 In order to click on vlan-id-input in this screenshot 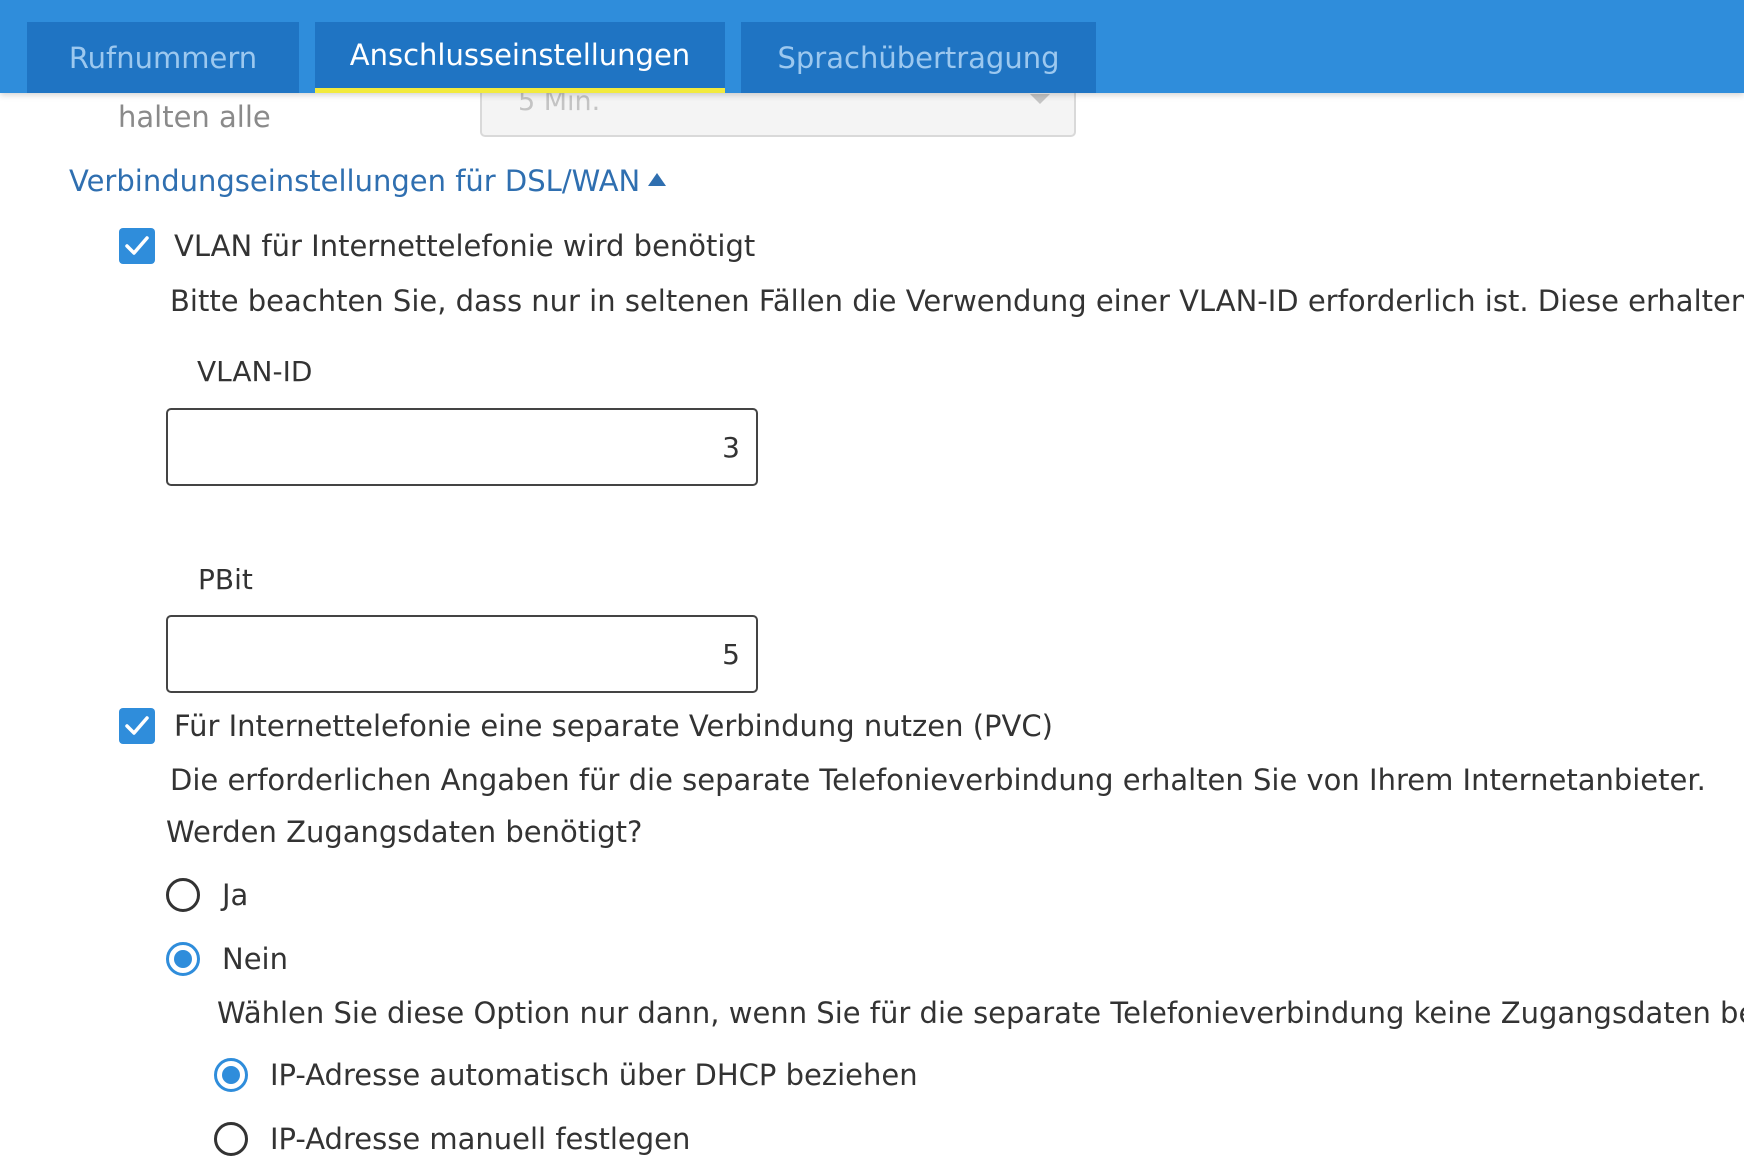, I will do `click(462, 447)`.